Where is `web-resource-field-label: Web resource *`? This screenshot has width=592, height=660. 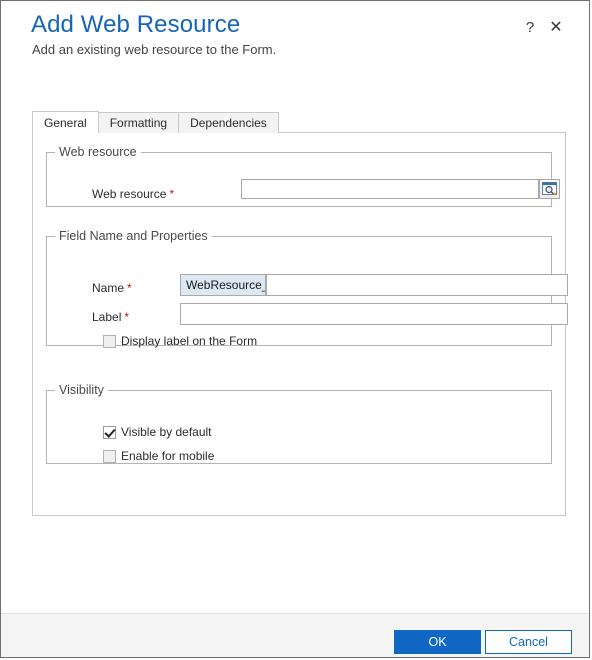 web-resource-field-label: Web resource * is located at coordinates (133, 194).